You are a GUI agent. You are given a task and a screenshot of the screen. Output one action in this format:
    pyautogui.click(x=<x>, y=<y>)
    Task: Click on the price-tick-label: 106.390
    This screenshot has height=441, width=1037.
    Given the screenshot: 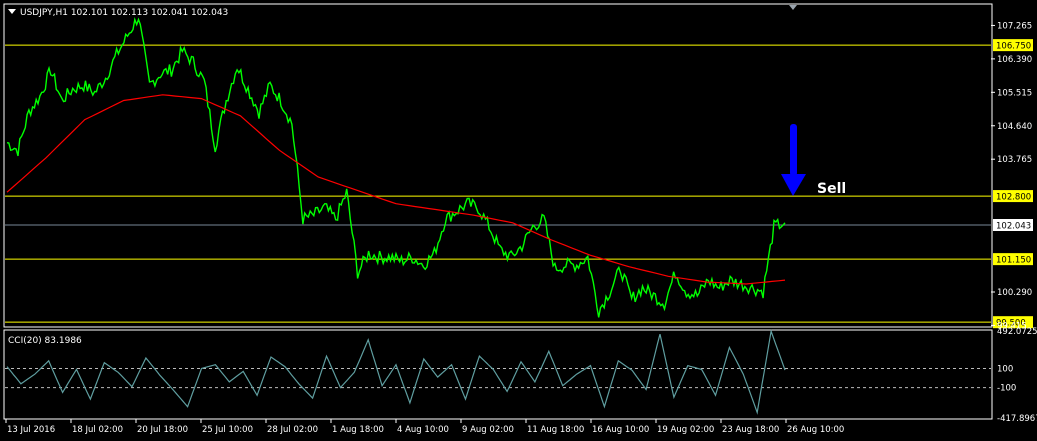 What is the action you would take?
    pyautogui.click(x=1014, y=60)
    